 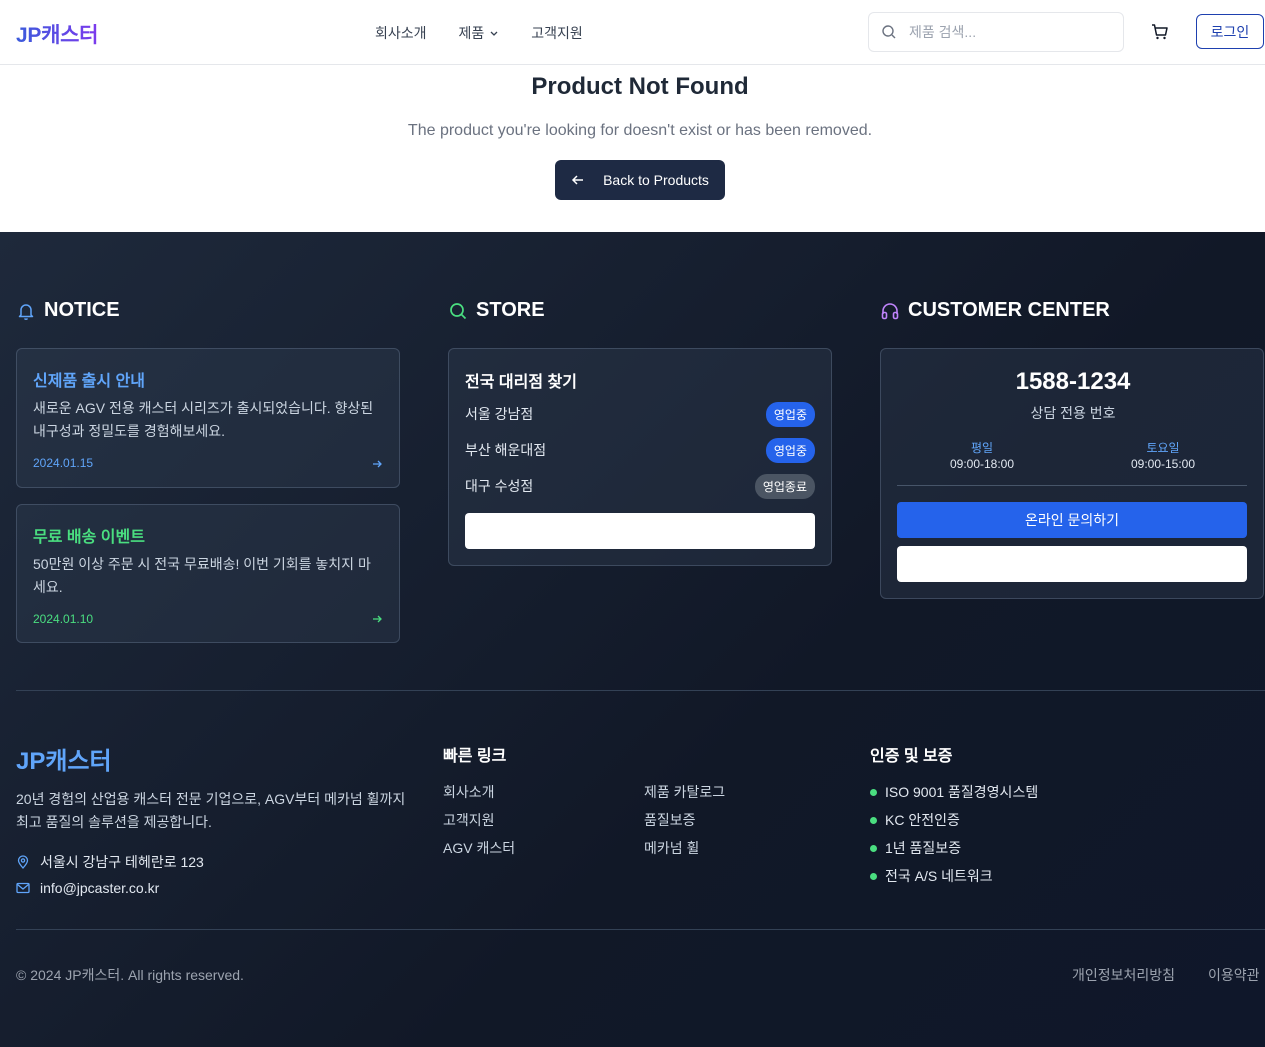 I want to click on branch-name: 부산 해운대점, so click(x=506, y=450).